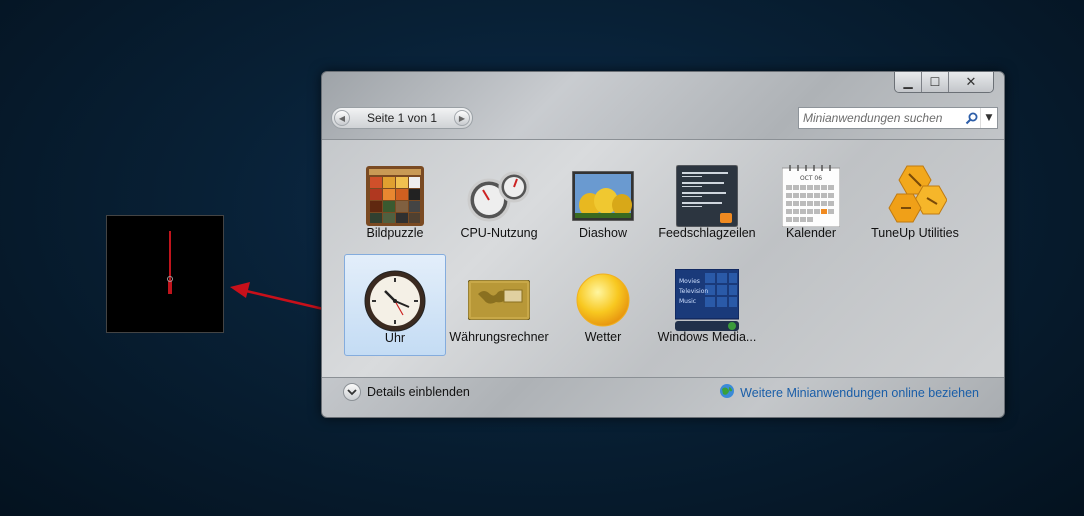  What do you see at coordinates (352, 392) in the screenshot?
I see `chevron-down-icon` at bounding box center [352, 392].